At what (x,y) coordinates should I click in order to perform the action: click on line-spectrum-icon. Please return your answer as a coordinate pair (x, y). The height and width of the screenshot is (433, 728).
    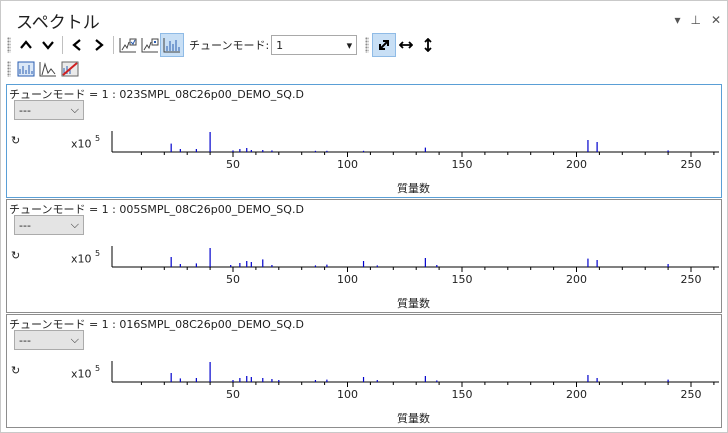
    Looking at the image, I should click on (48, 69).